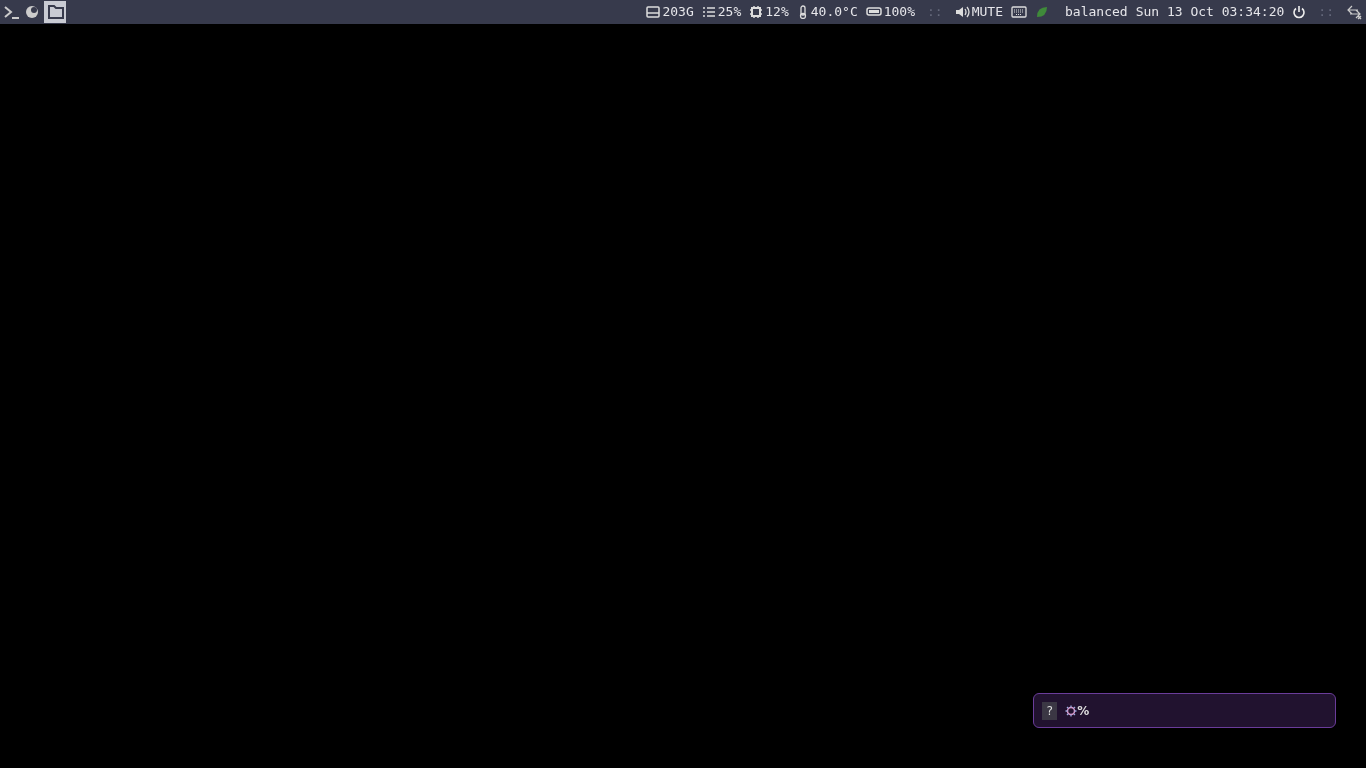 This screenshot has width=1366, height=768. What do you see at coordinates (1071, 710) in the screenshot?
I see `gear-icon` at bounding box center [1071, 710].